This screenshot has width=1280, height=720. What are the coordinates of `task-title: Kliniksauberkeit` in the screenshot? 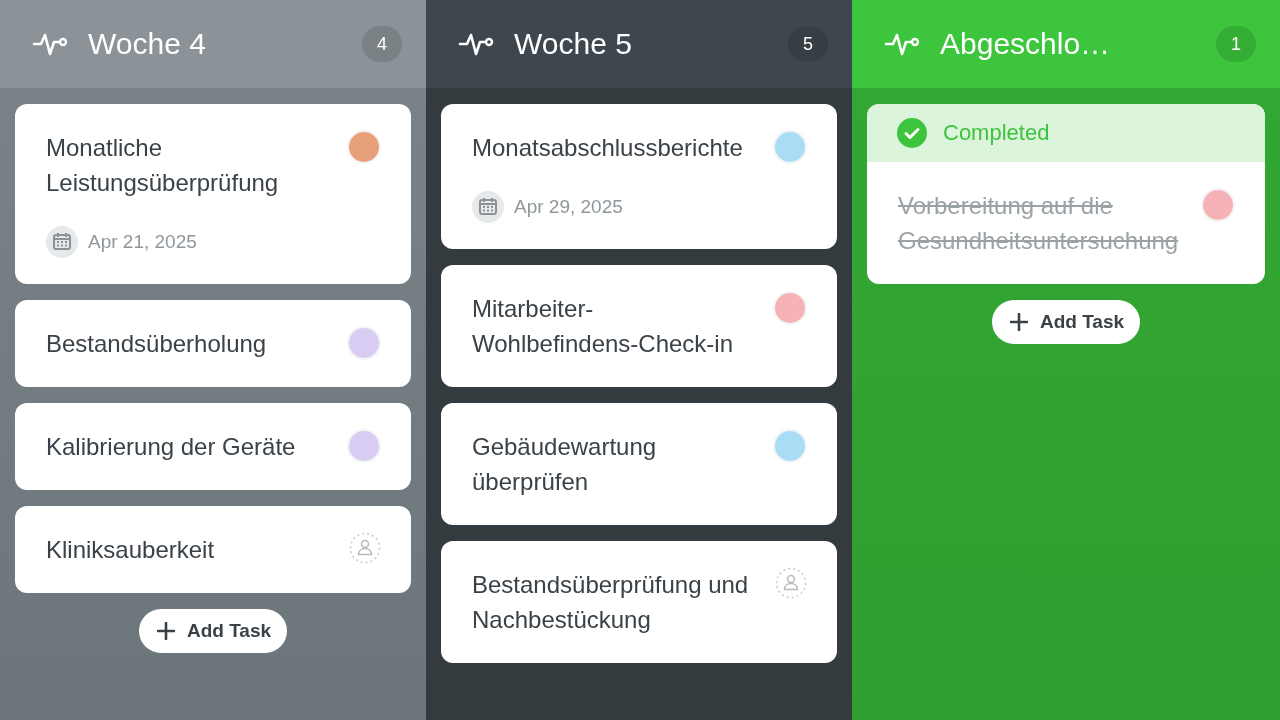 It's located at (131, 550).